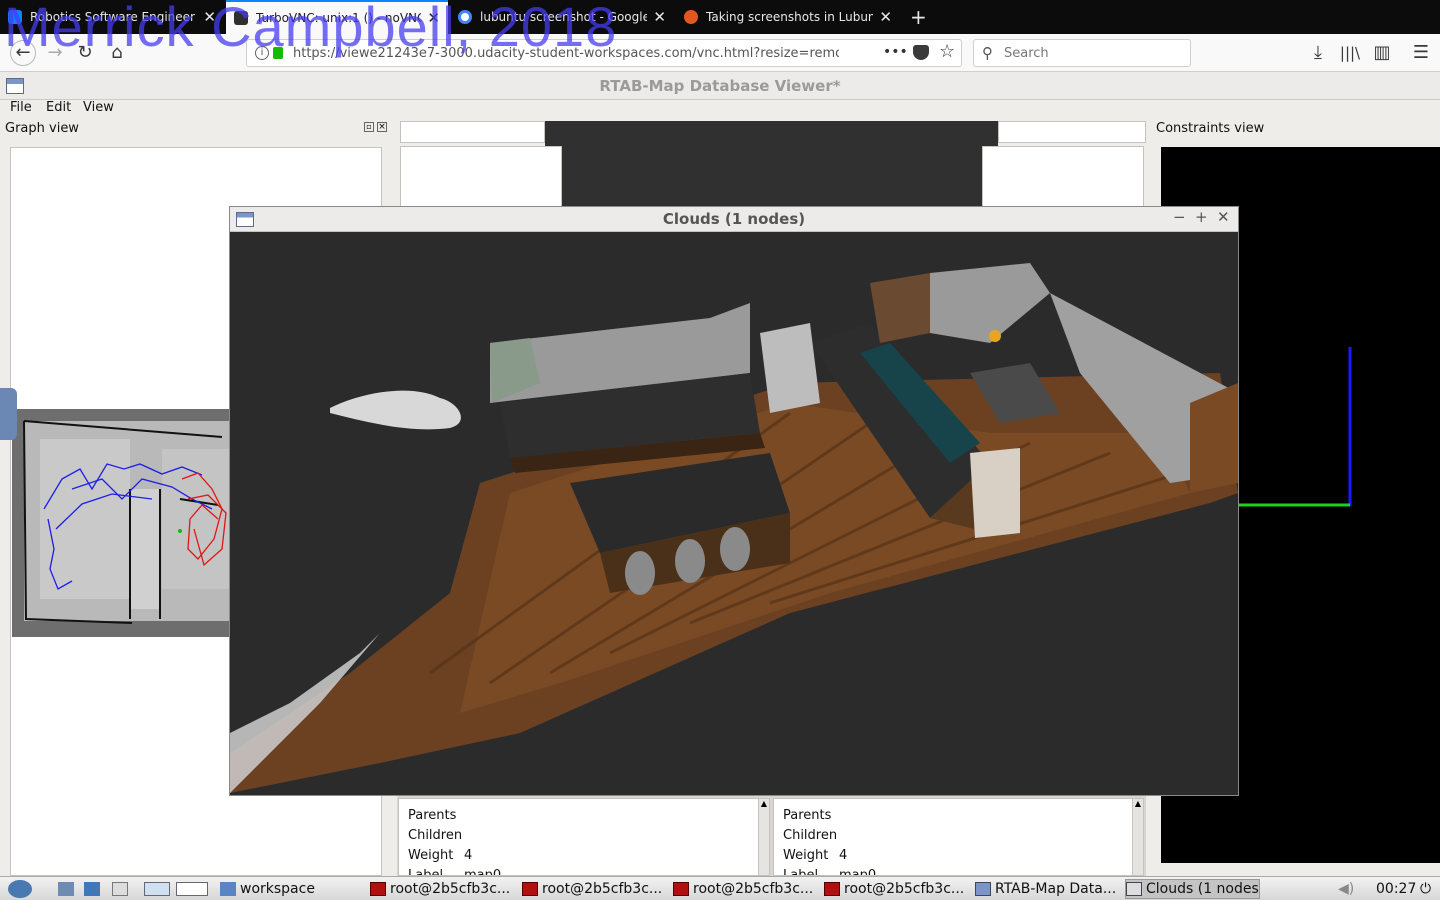 This screenshot has width=1440, height=900. I want to click on app-window-icon, so click(15, 86).